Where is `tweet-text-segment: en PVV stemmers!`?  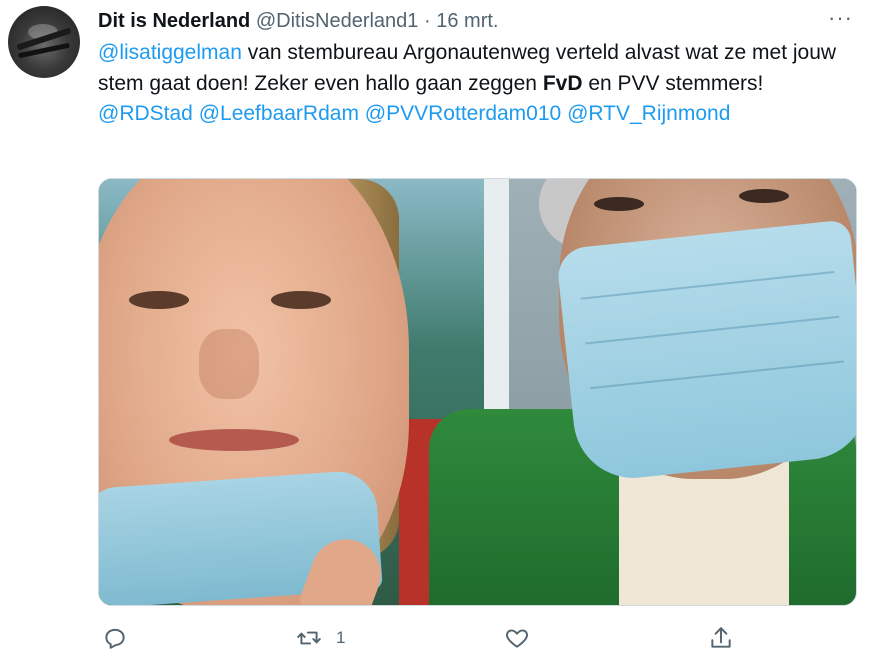 tweet-text-segment: en PVV stemmers! is located at coordinates (673, 83).